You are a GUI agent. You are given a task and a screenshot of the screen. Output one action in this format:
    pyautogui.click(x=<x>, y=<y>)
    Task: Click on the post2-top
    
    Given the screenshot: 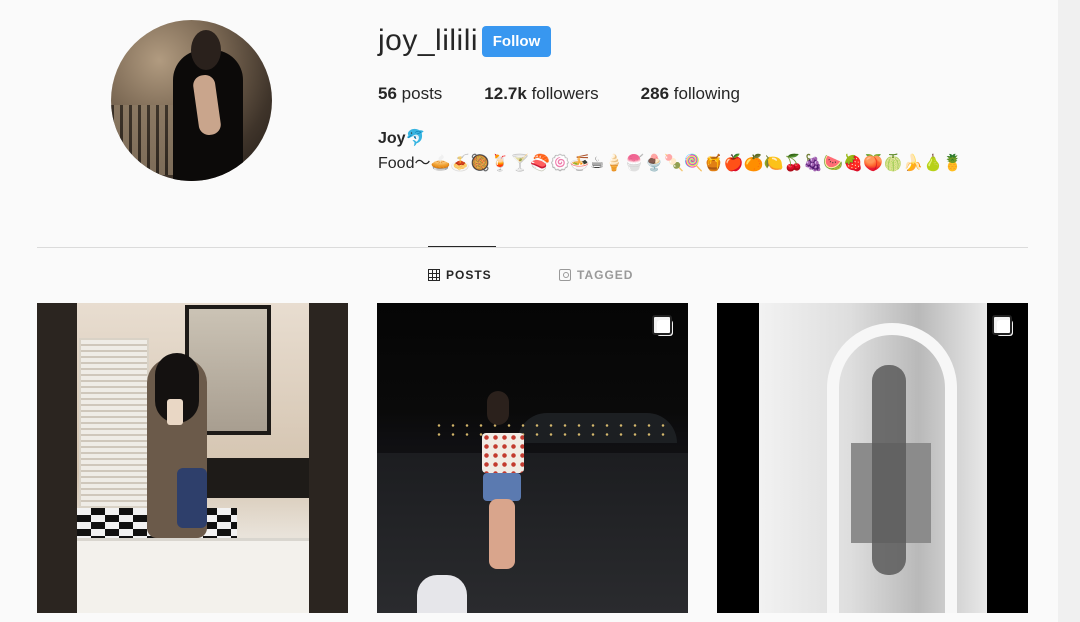 What is the action you would take?
    pyautogui.click(x=503, y=453)
    